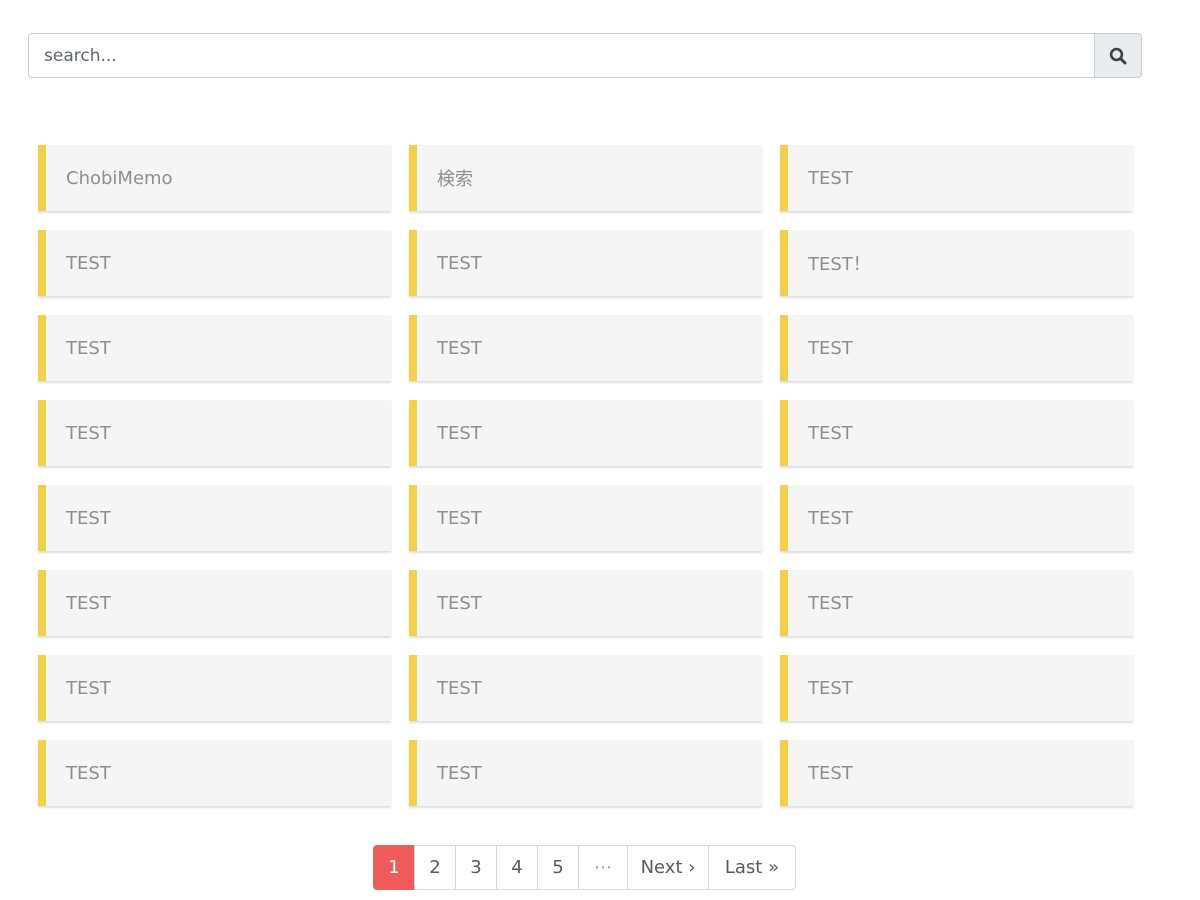 This screenshot has width=1200, height=900. What do you see at coordinates (561, 55) in the screenshot?
I see `search-input` at bounding box center [561, 55].